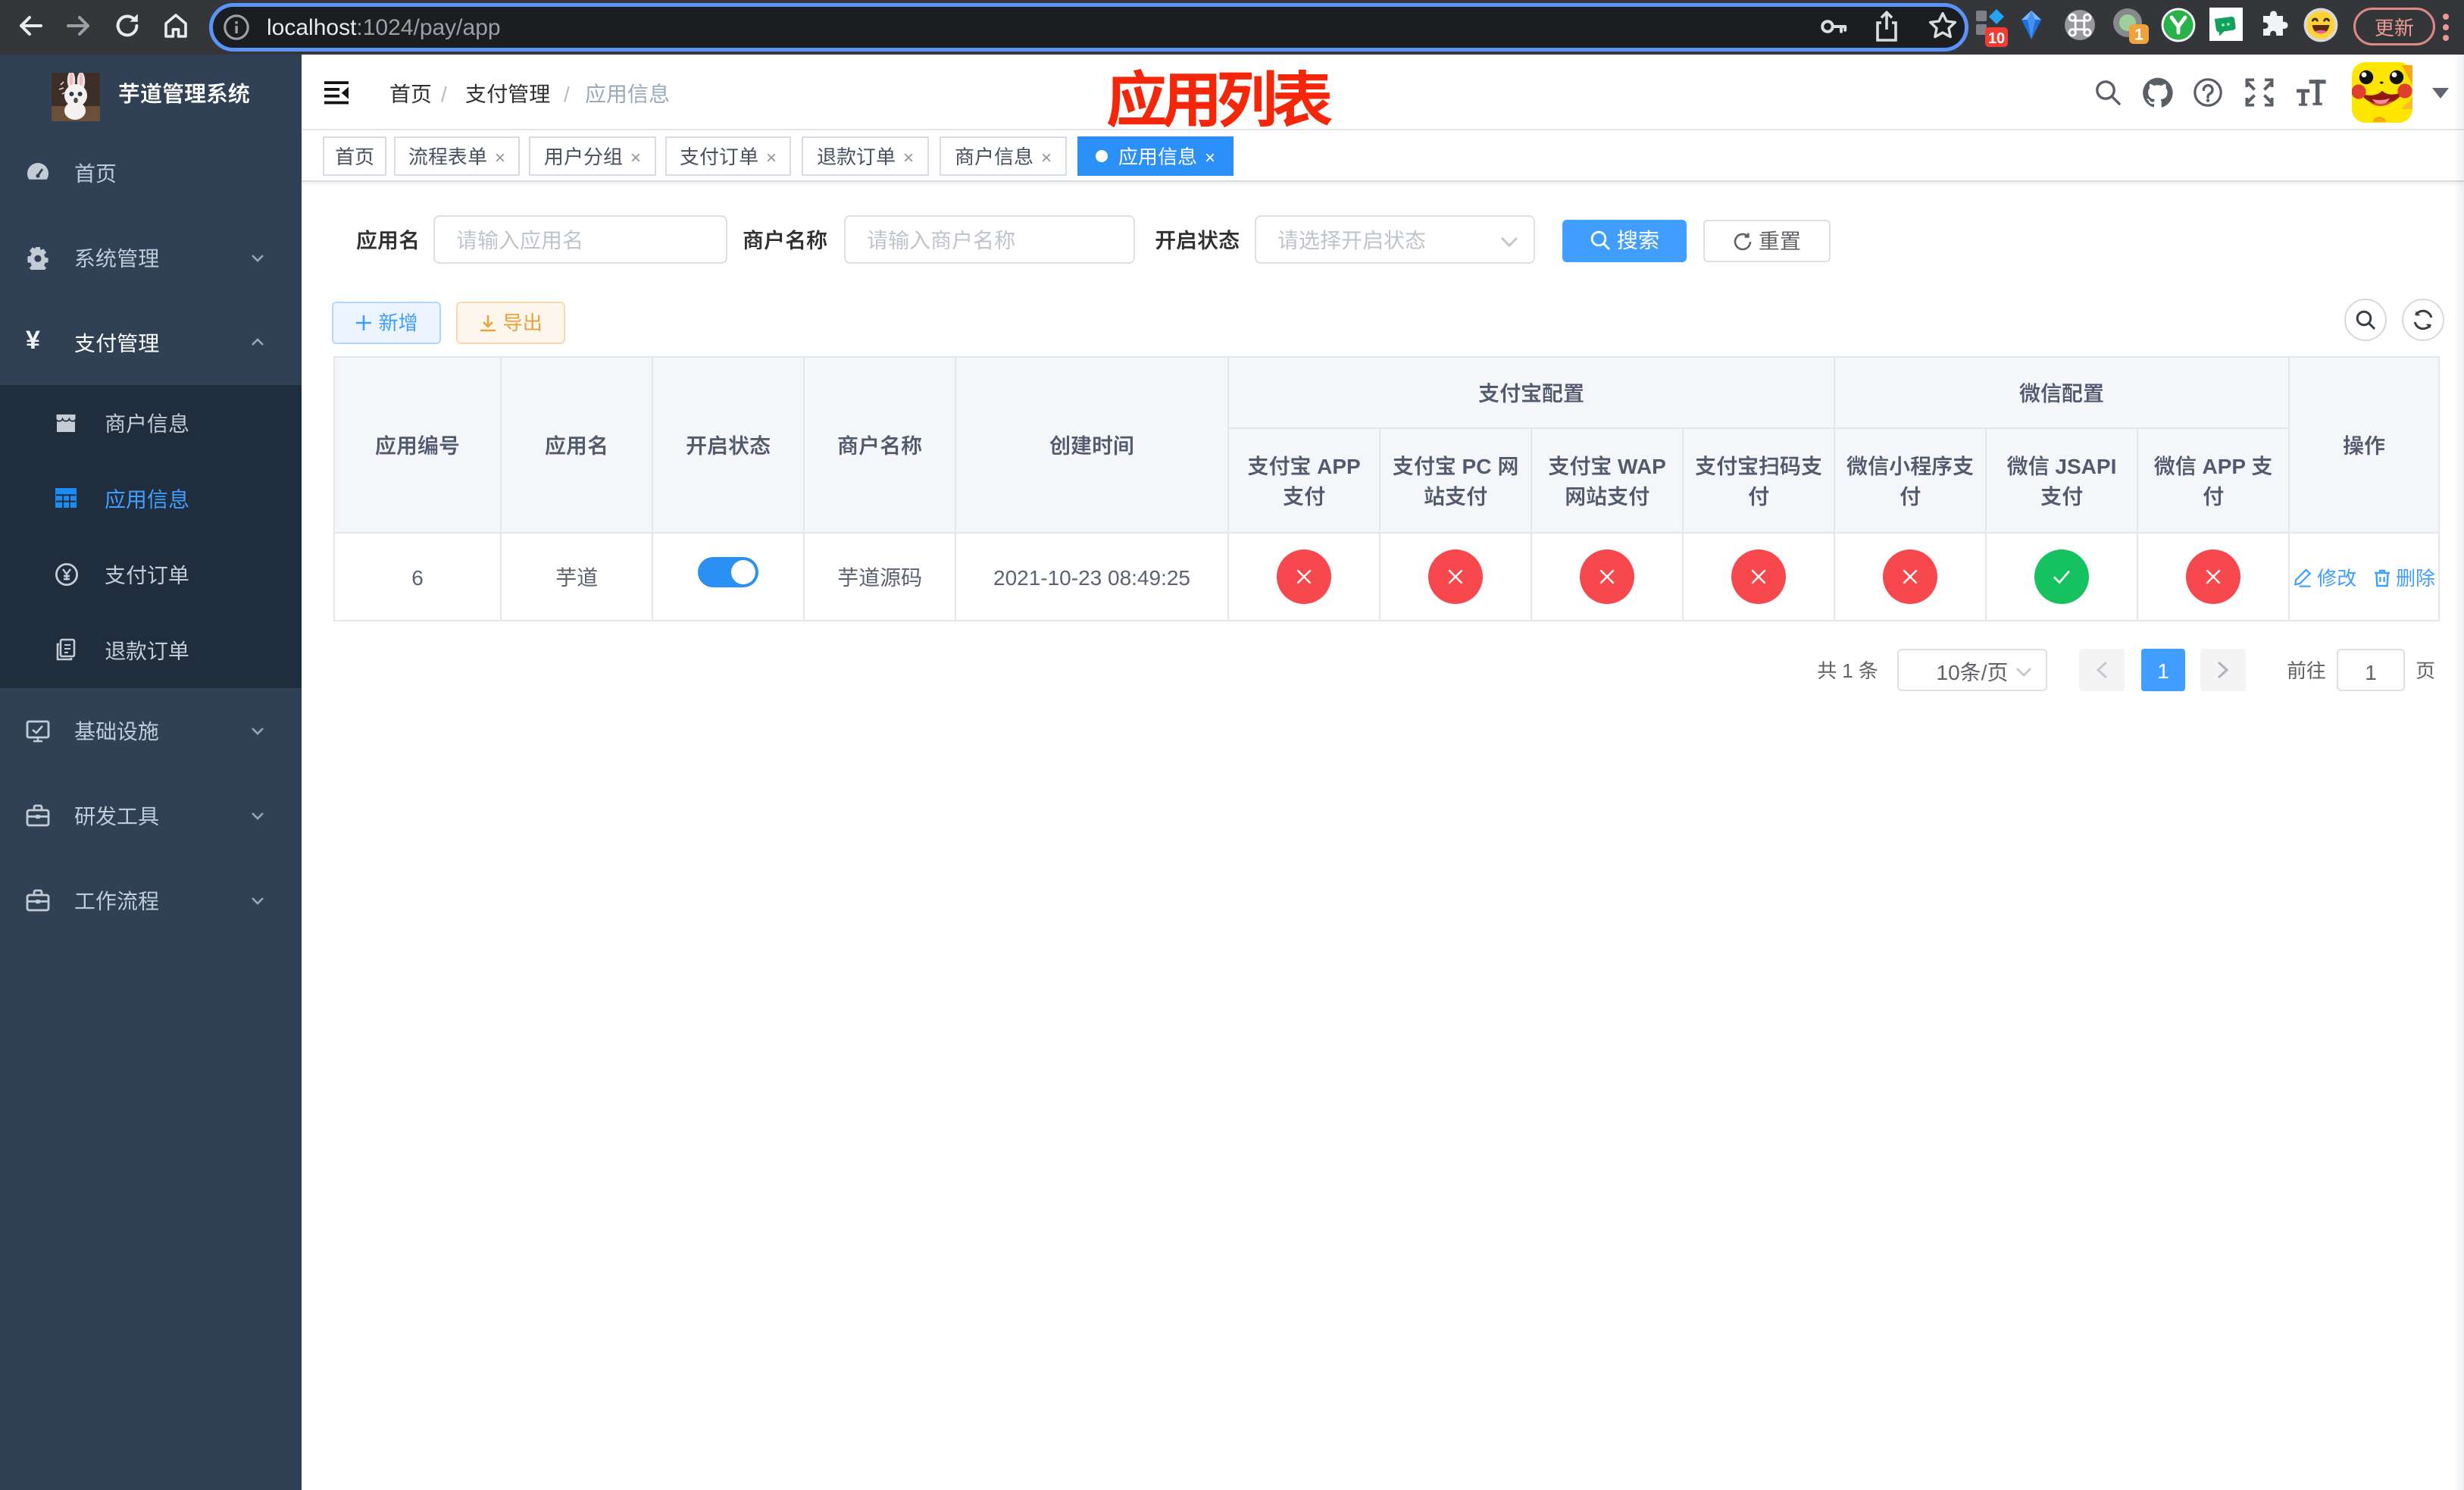  What do you see at coordinates (2138, 36) in the screenshot?
I see `svg-text: 1` at bounding box center [2138, 36].